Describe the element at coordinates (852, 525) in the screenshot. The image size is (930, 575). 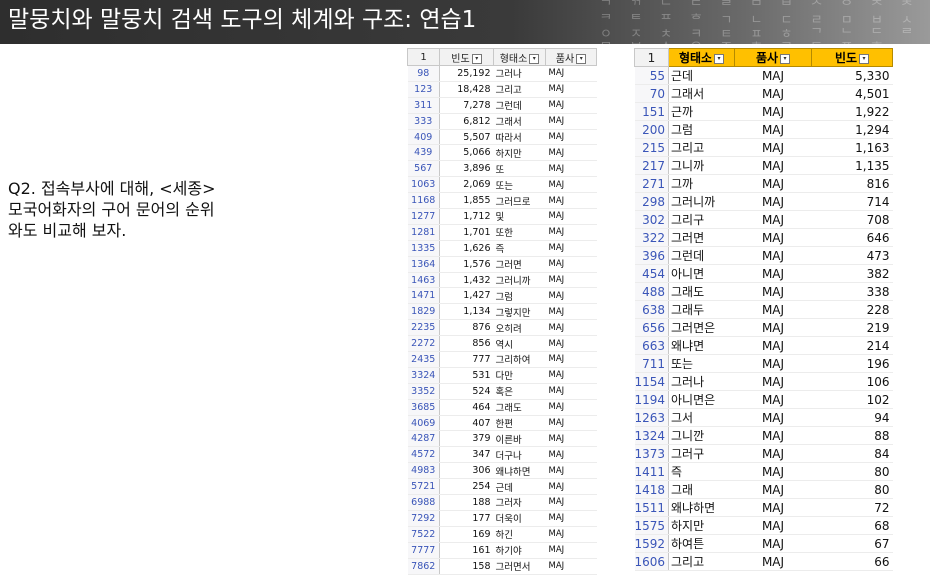
I see `freq-cell: 68` at that location.